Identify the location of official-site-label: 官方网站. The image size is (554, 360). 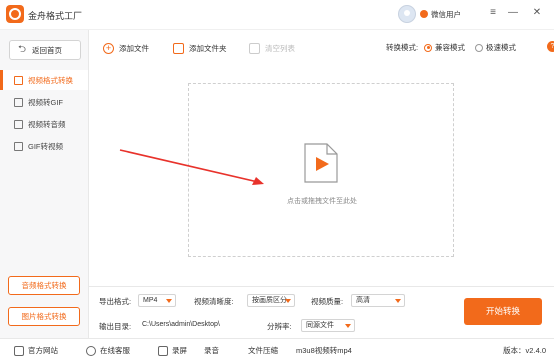
(43, 350).